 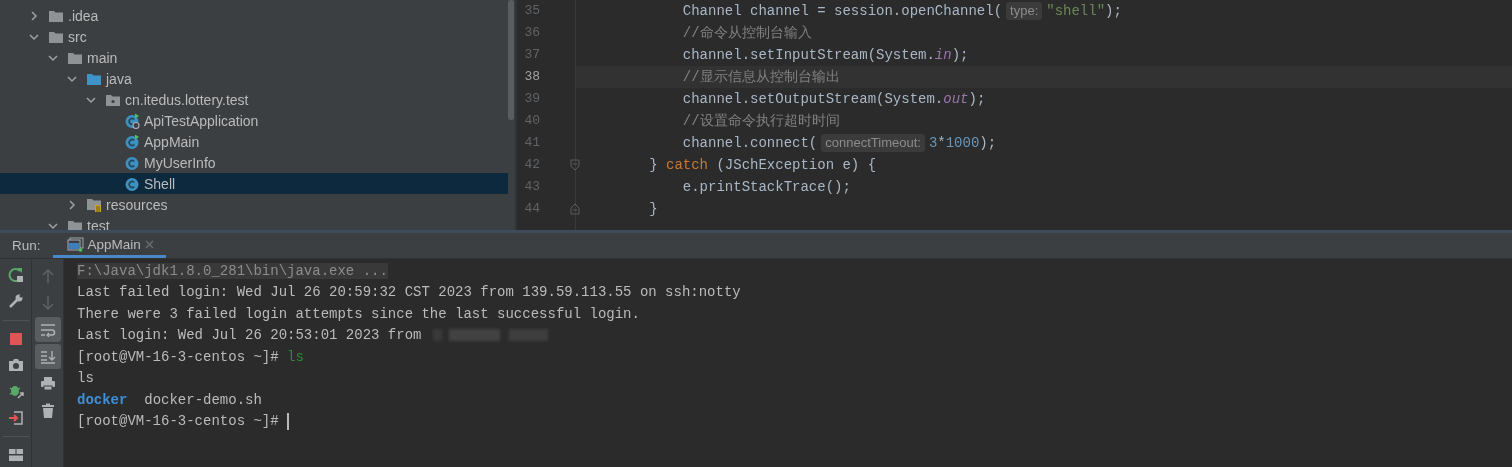 I want to click on code-text: Channel channel = session.openChannel(, so click(x=842, y=11).